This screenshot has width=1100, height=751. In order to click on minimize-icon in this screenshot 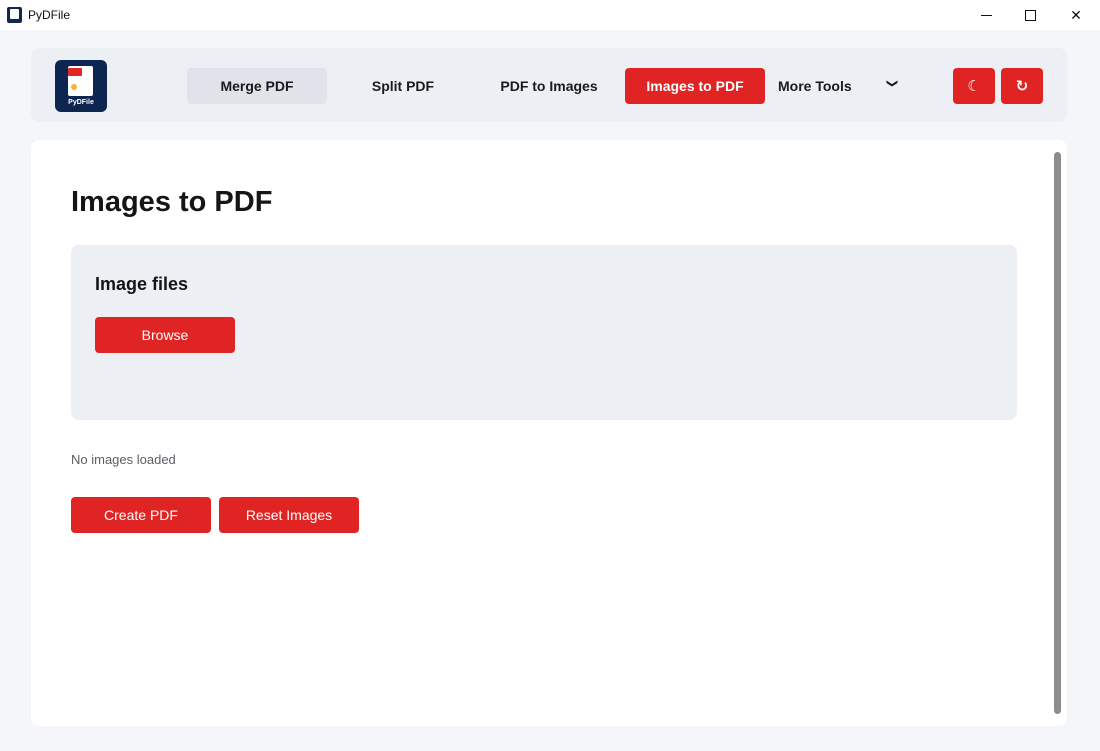, I will do `click(986, 15)`.